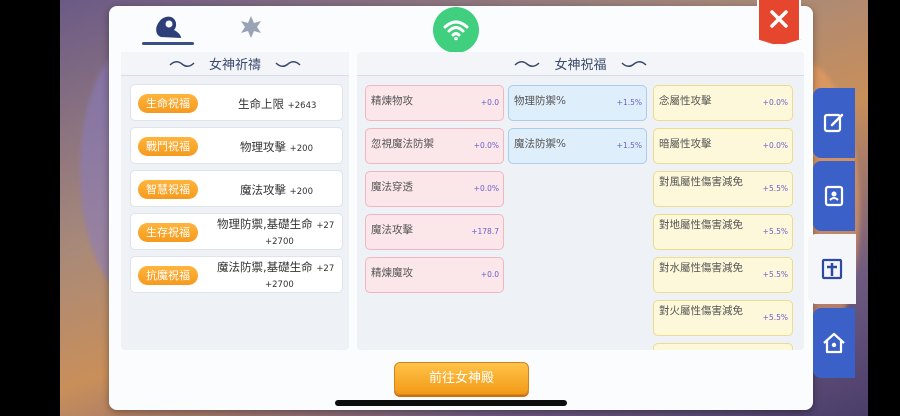 The width and height of the screenshot is (900, 416). What do you see at coordinates (701, 225) in the screenshot?
I see `stat-label: 對地屬性傷害減免` at bounding box center [701, 225].